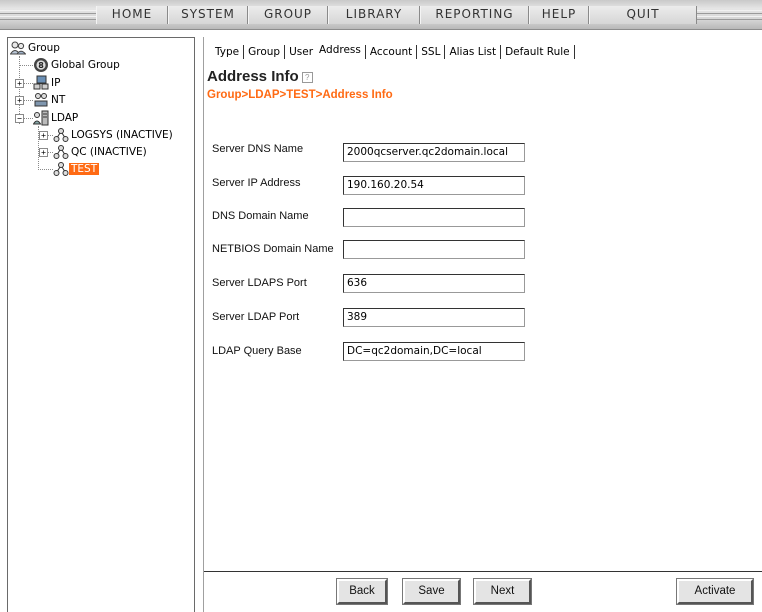 This screenshot has height=612, width=762. I want to click on tree-label-ip: IP, so click(55, 83).